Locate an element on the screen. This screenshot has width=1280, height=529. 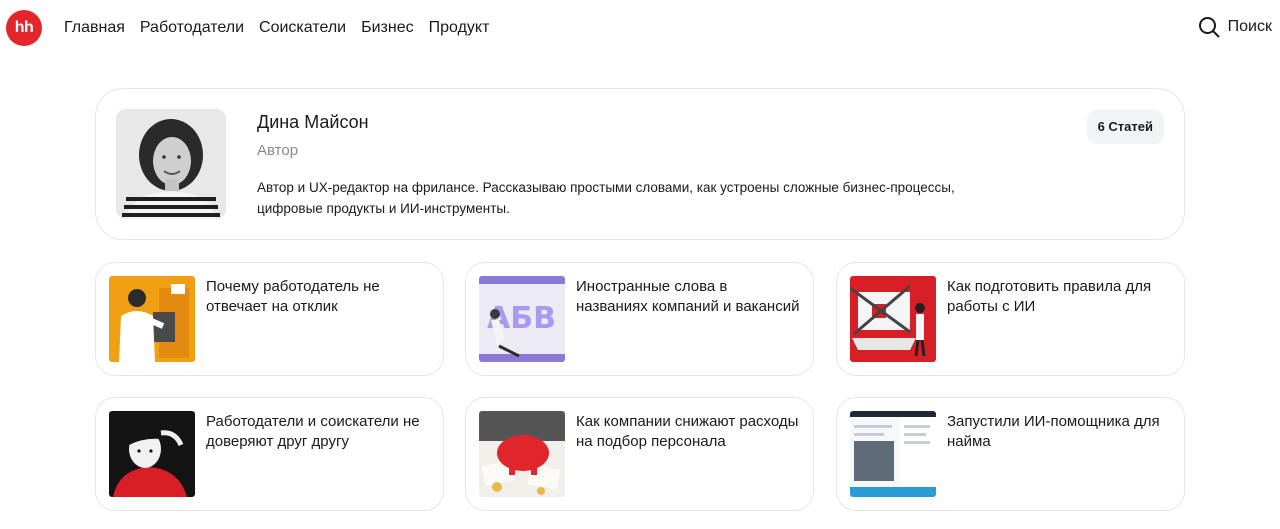
search-button: Поиск is located at coordinates (1235, 27).